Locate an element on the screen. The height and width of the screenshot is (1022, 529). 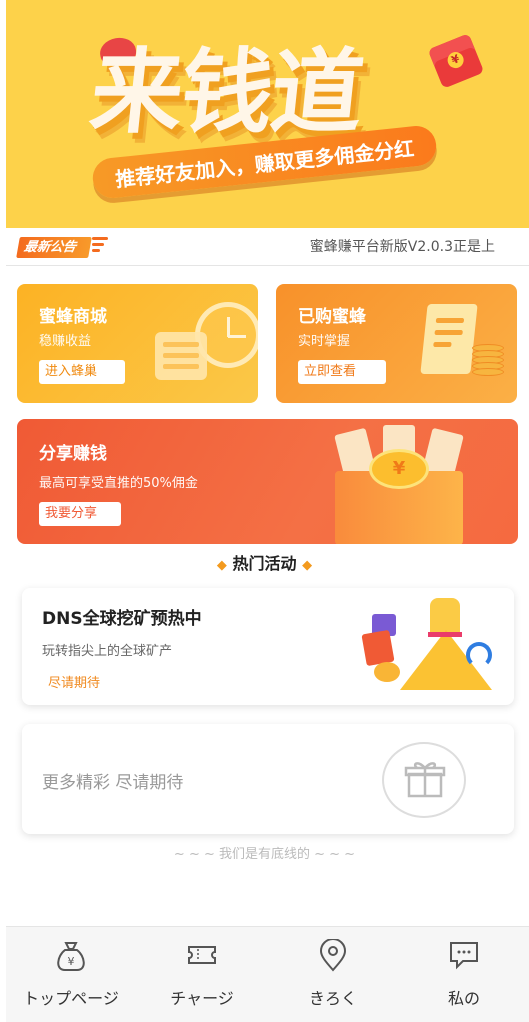
tab-mine: 私の is located at coordinates (464, 974).